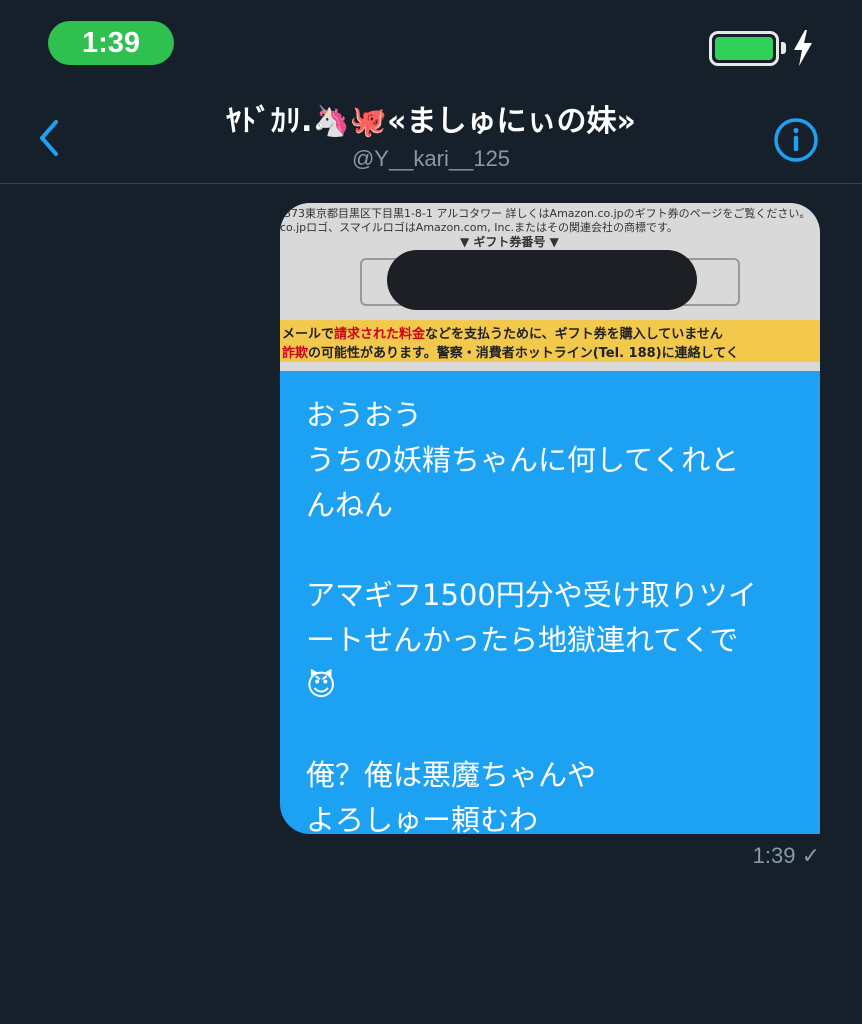  What do you see at coordinates (774, 855) in the screenshot?
I see `message-time: 1:39` at bounding box center [774, 855].